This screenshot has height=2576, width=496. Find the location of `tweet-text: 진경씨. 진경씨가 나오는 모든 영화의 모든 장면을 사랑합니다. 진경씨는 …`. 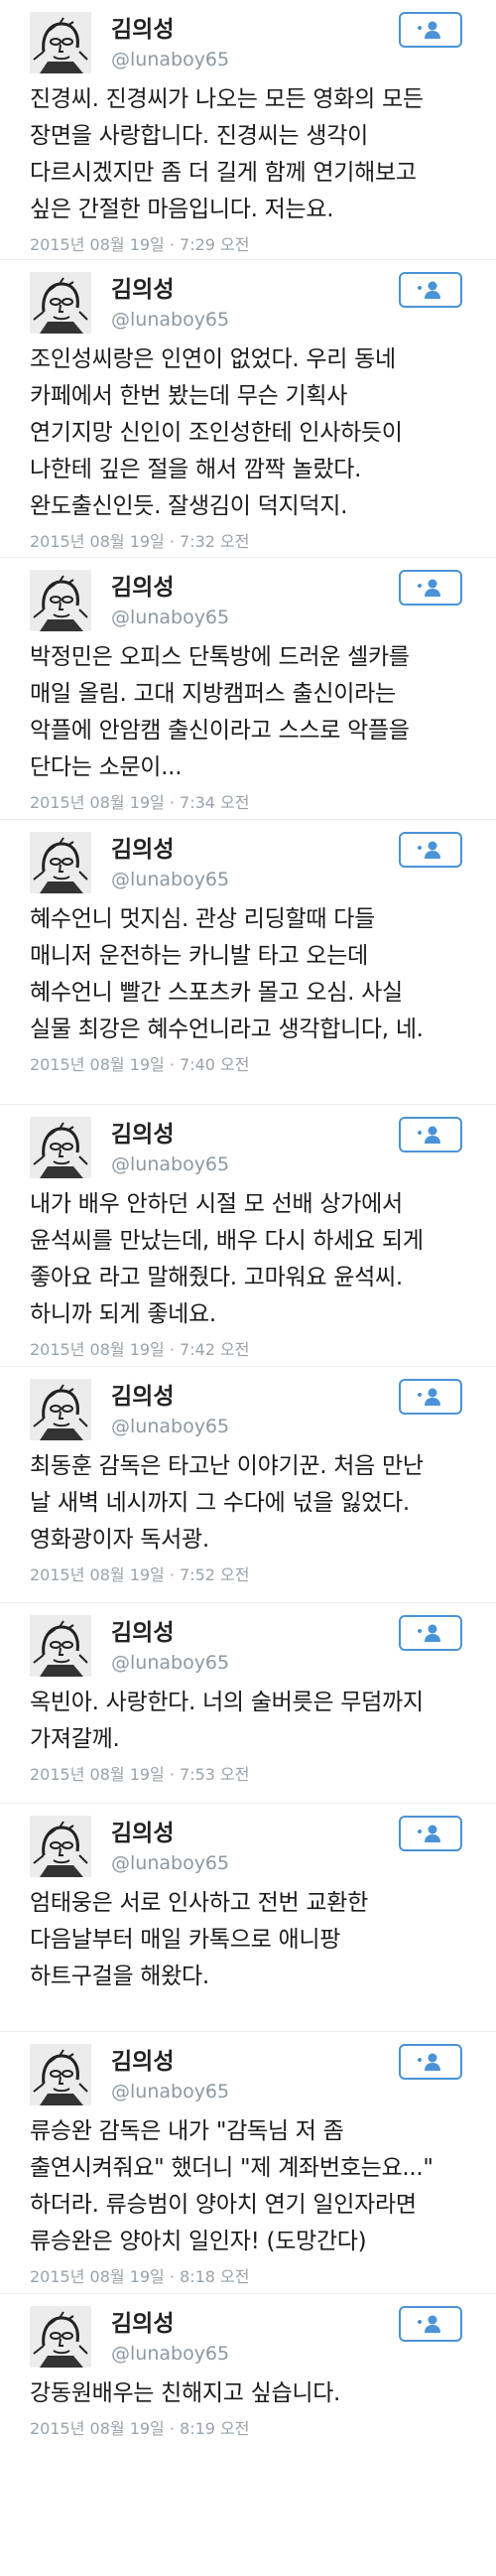

tweet-text: 진경씨. 진경씨가 나오는 모든 영화의 모든 장면을 사랑합니다. 진경씨는 … is located at coordinates (227, 154).